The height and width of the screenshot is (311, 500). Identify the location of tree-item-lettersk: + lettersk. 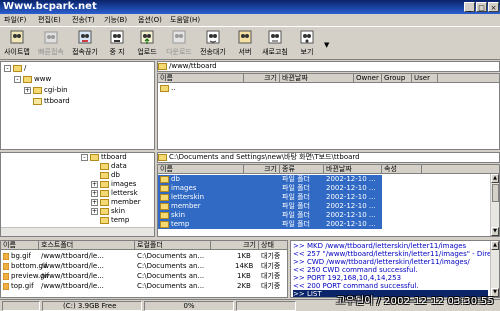
(114, 193).